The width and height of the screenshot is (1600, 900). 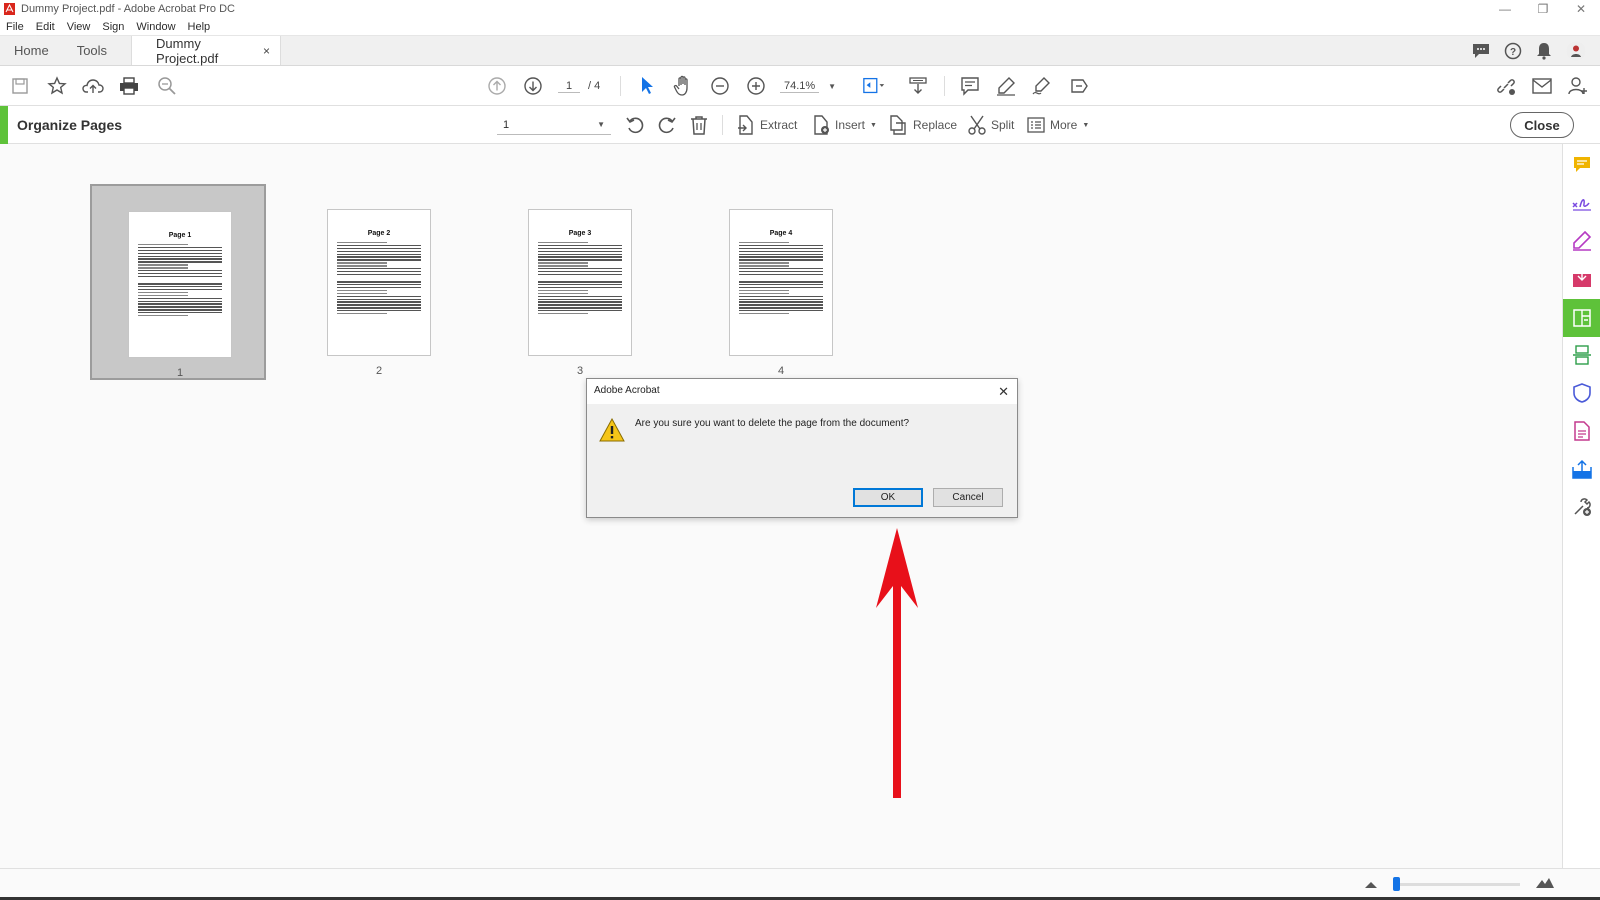 What do you see at coordinates (1582, 507) in the screenshot?
I see `more-tools-icon` at bounding box center [1582, 507].